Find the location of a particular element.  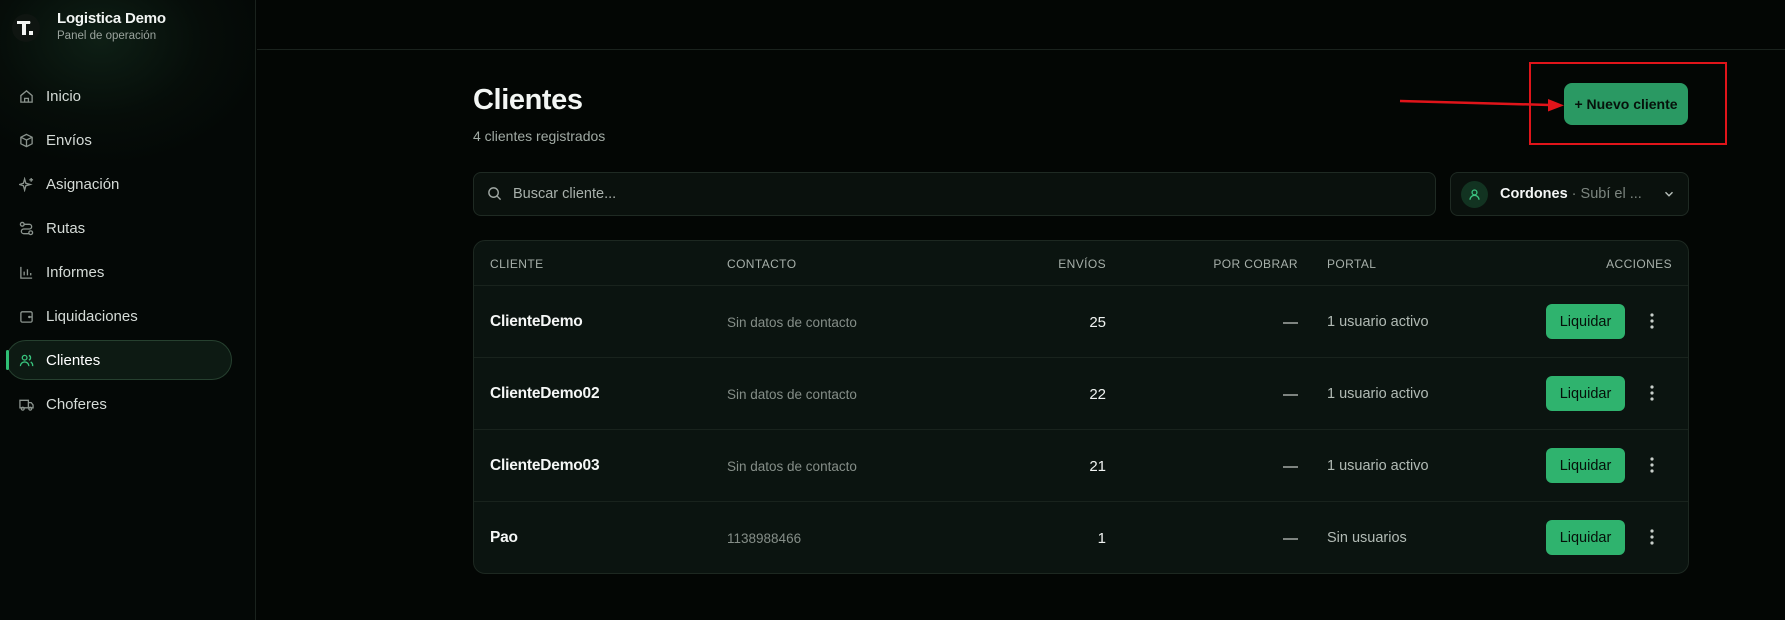

client-name: ClienteDemo is located at coordinates (536, 322).